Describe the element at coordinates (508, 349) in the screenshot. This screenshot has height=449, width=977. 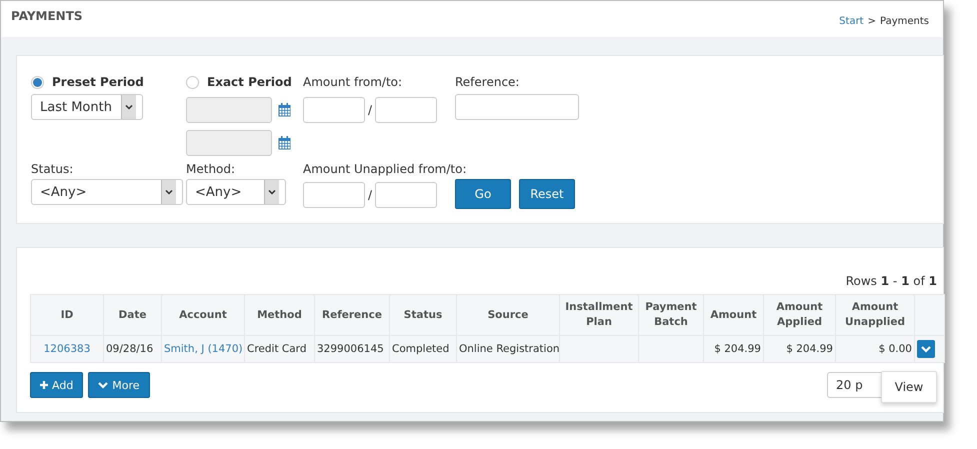
I see `table-cell: Online Registration` at that location.